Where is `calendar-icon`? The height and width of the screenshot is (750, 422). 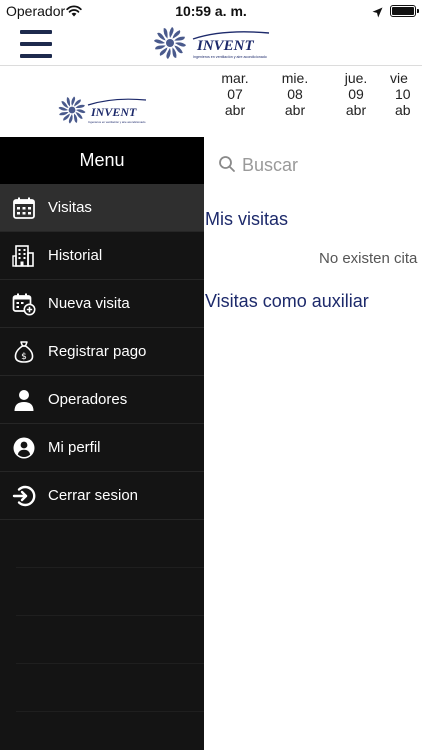 calendar-icon is located at coordinates (24, 208).